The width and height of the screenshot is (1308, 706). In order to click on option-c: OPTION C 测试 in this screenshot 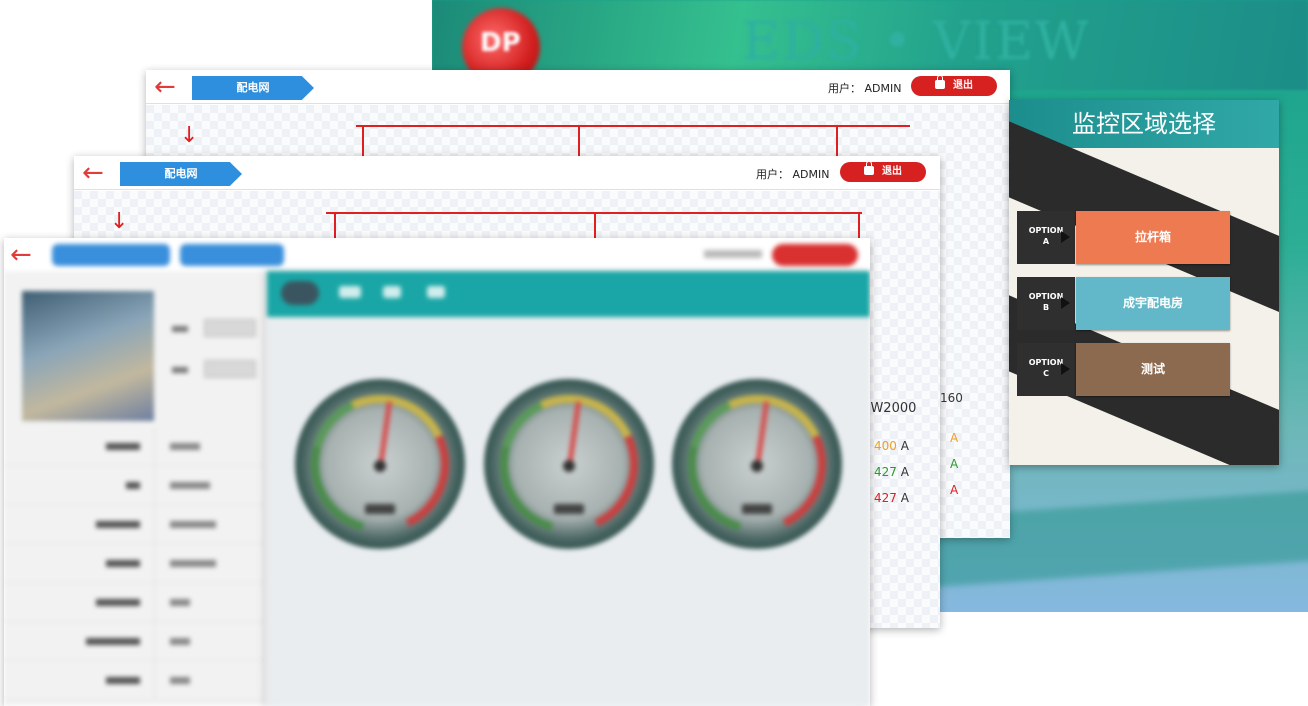, I will do `click(1123, 369)`.